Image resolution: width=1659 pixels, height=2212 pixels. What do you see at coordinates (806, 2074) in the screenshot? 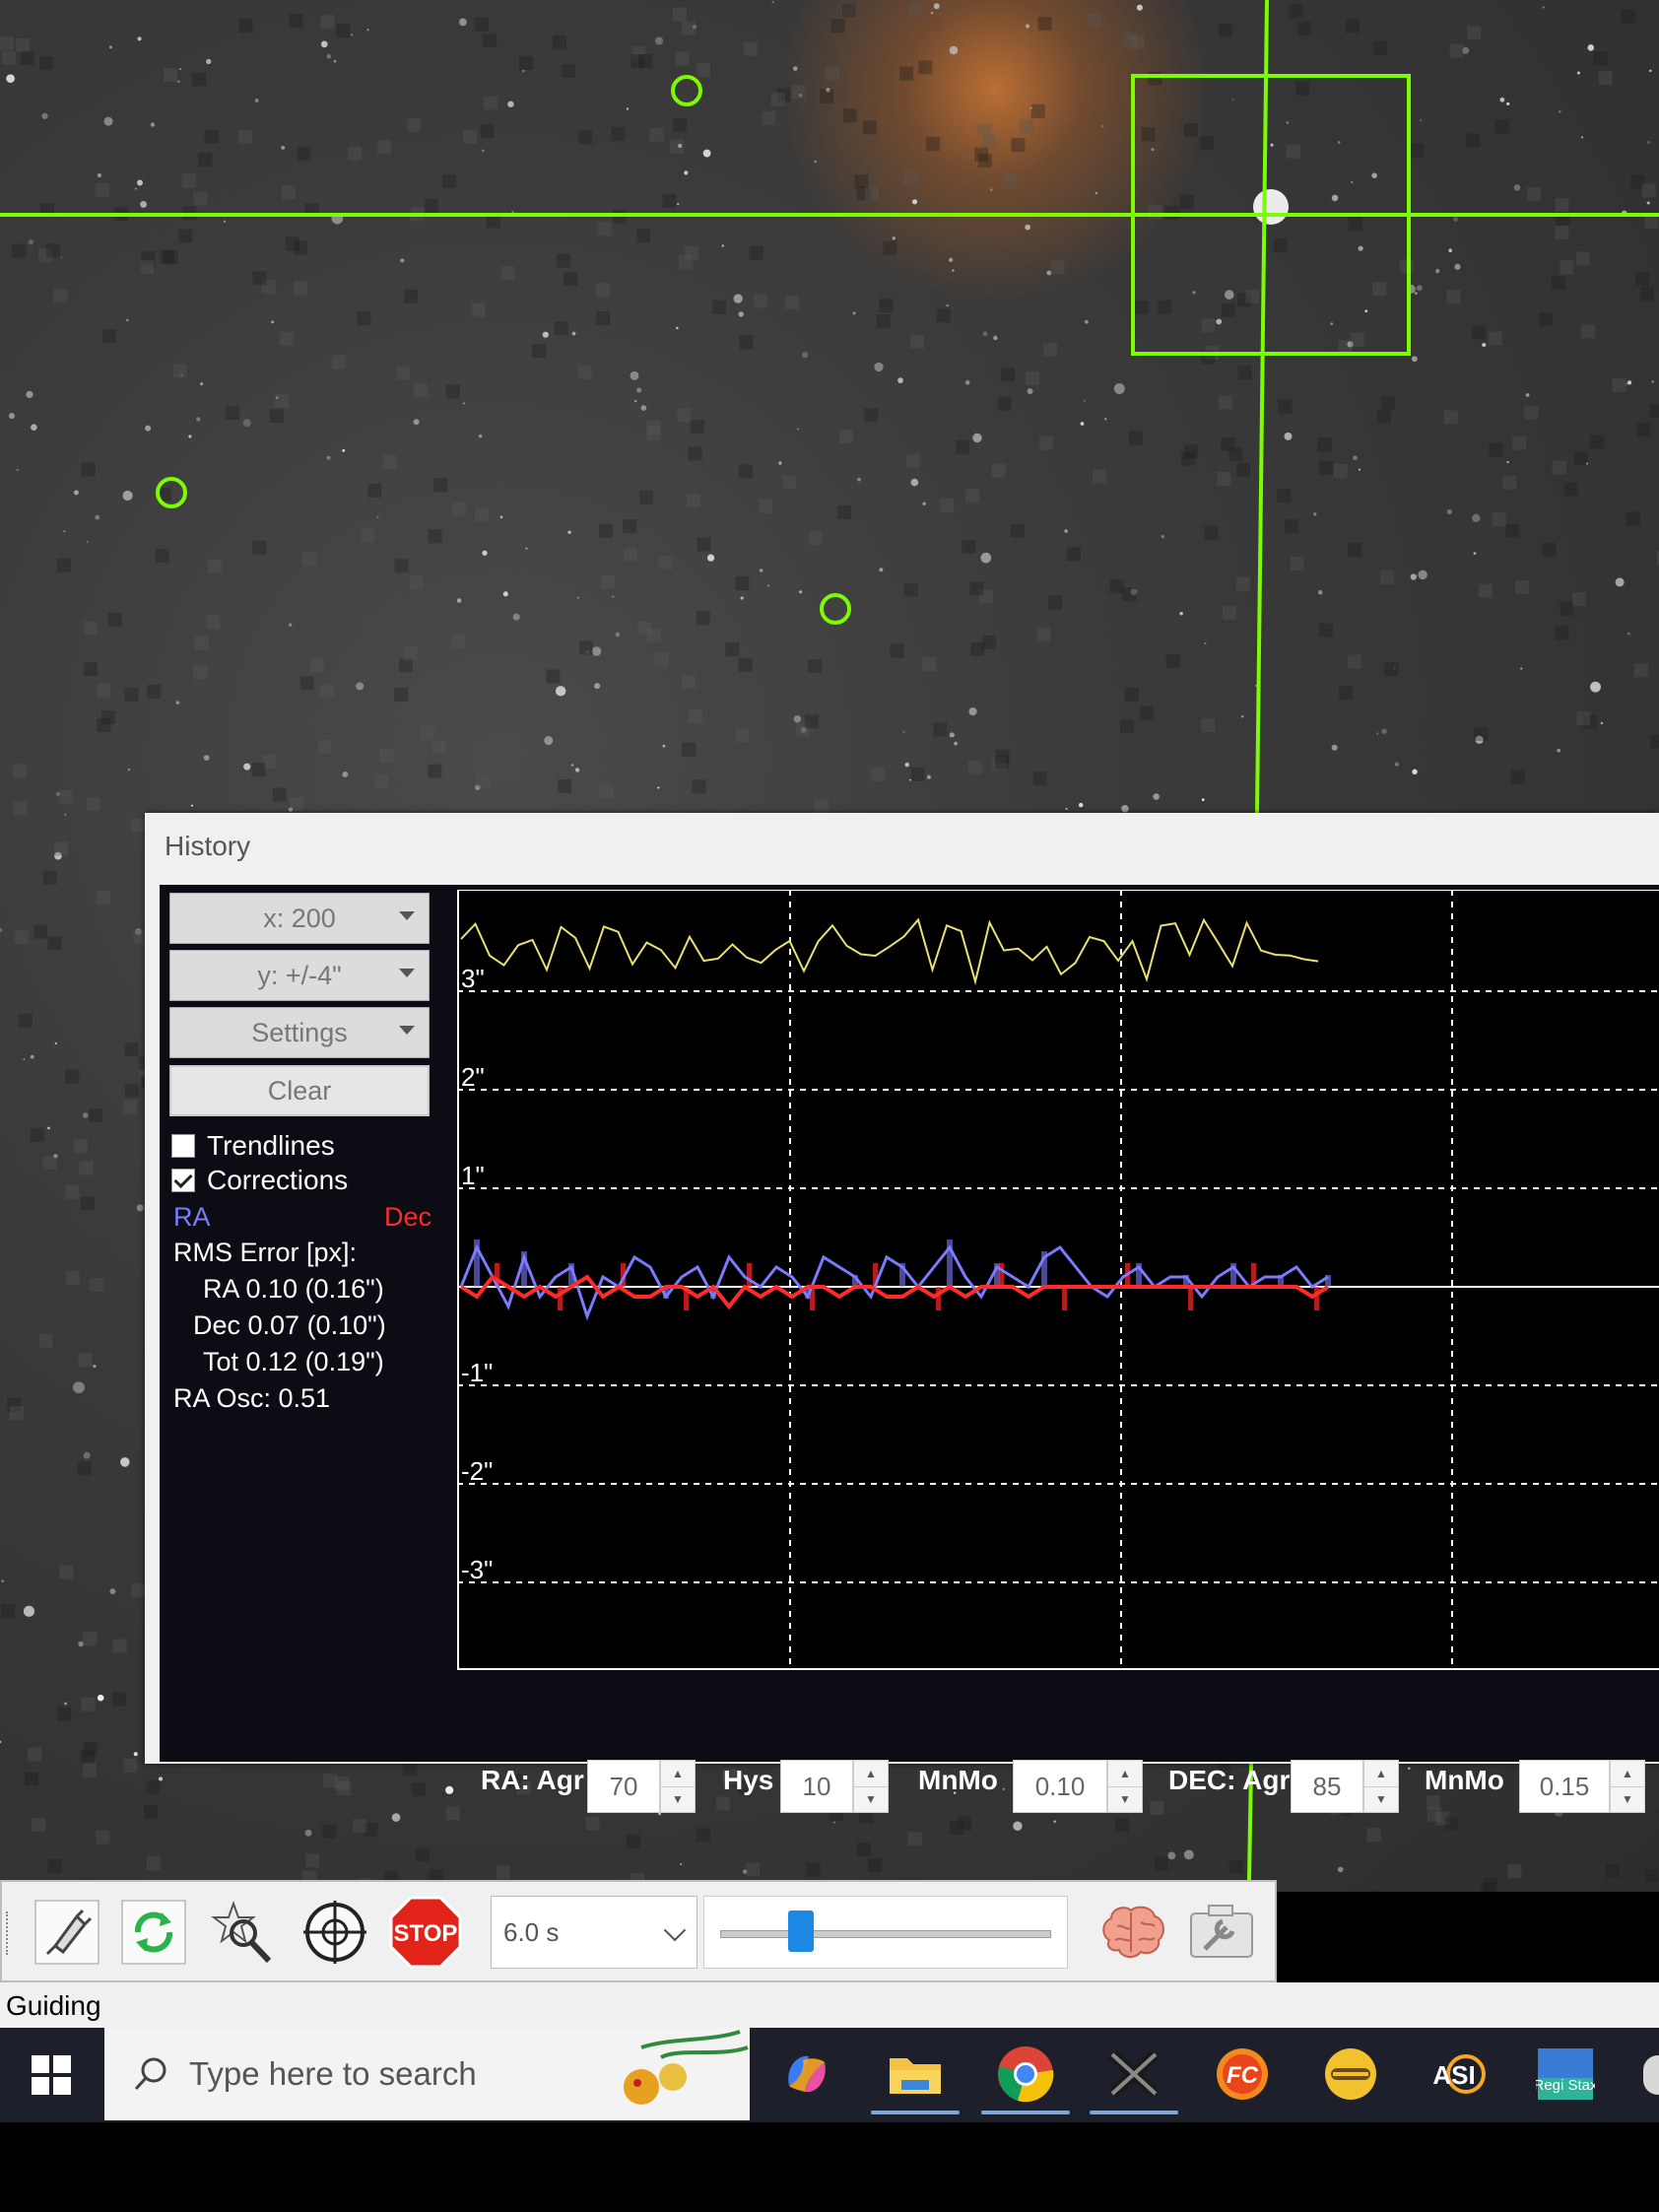
I see `taskbar-copilot` at bounding box center [806, 2074].